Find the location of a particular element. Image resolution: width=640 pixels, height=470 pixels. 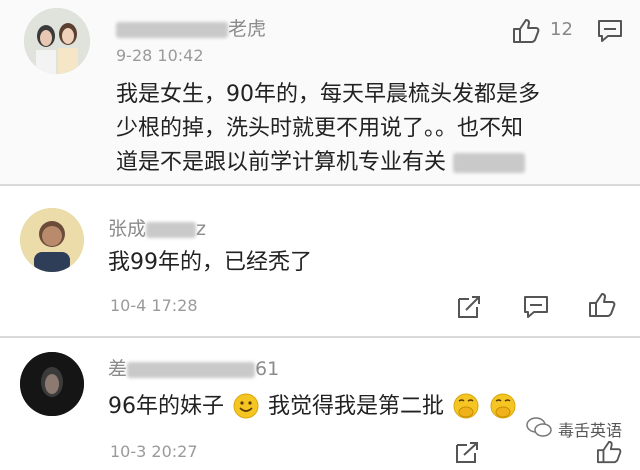

smile-emoji-icon is located at coordinates (246, 411).